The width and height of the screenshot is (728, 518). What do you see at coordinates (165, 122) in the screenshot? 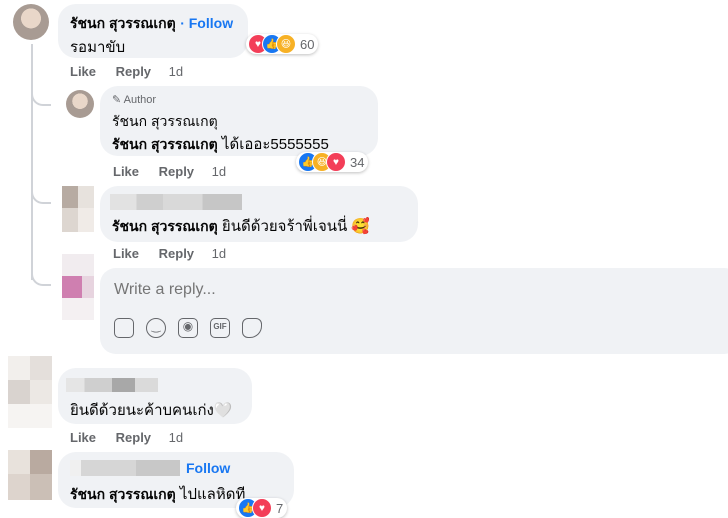
I see `reply-author: รัชนก สุวรรณเกตุ` at bounding box center [165, 122].